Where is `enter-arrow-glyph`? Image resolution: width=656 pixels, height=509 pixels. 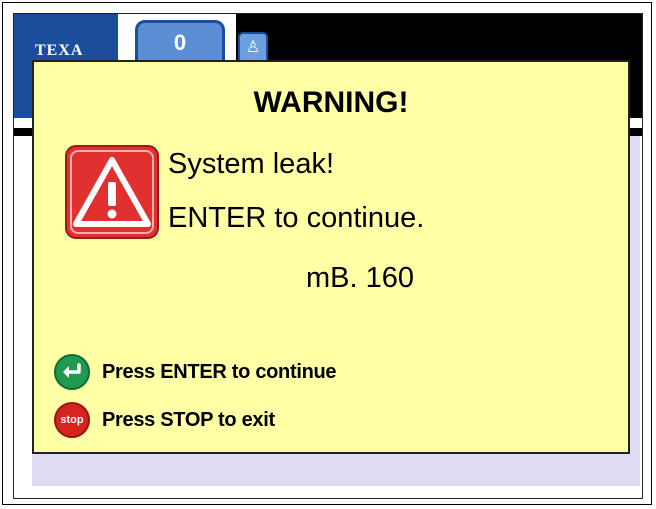
enter-arrow-glyph is located at coordinates (72, 370).